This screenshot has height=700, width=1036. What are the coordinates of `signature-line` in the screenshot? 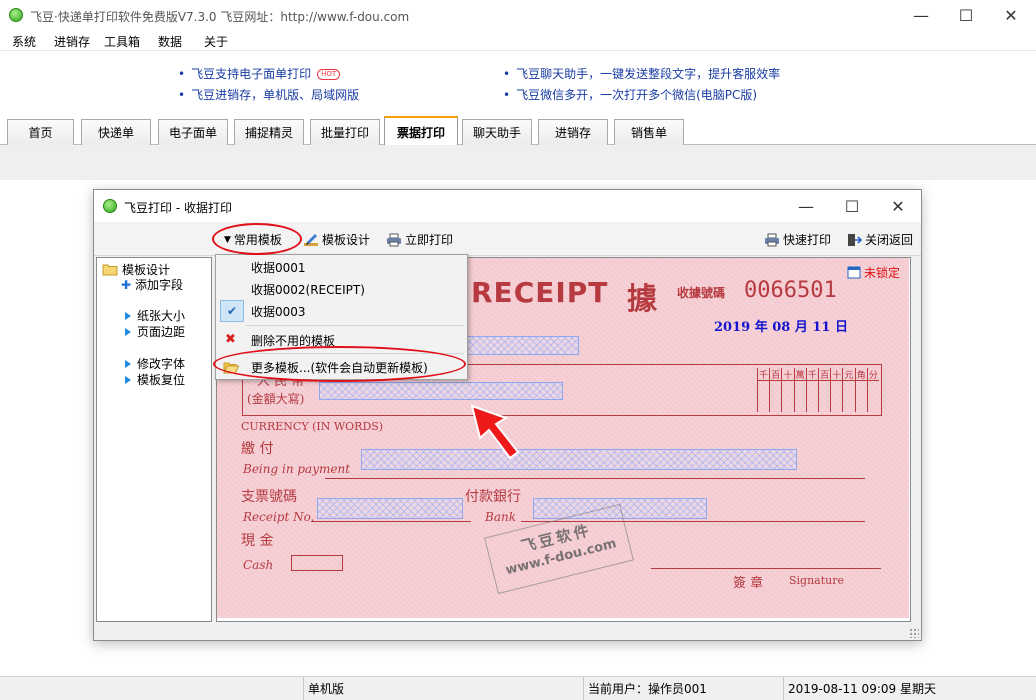 It's located at (766, 568).